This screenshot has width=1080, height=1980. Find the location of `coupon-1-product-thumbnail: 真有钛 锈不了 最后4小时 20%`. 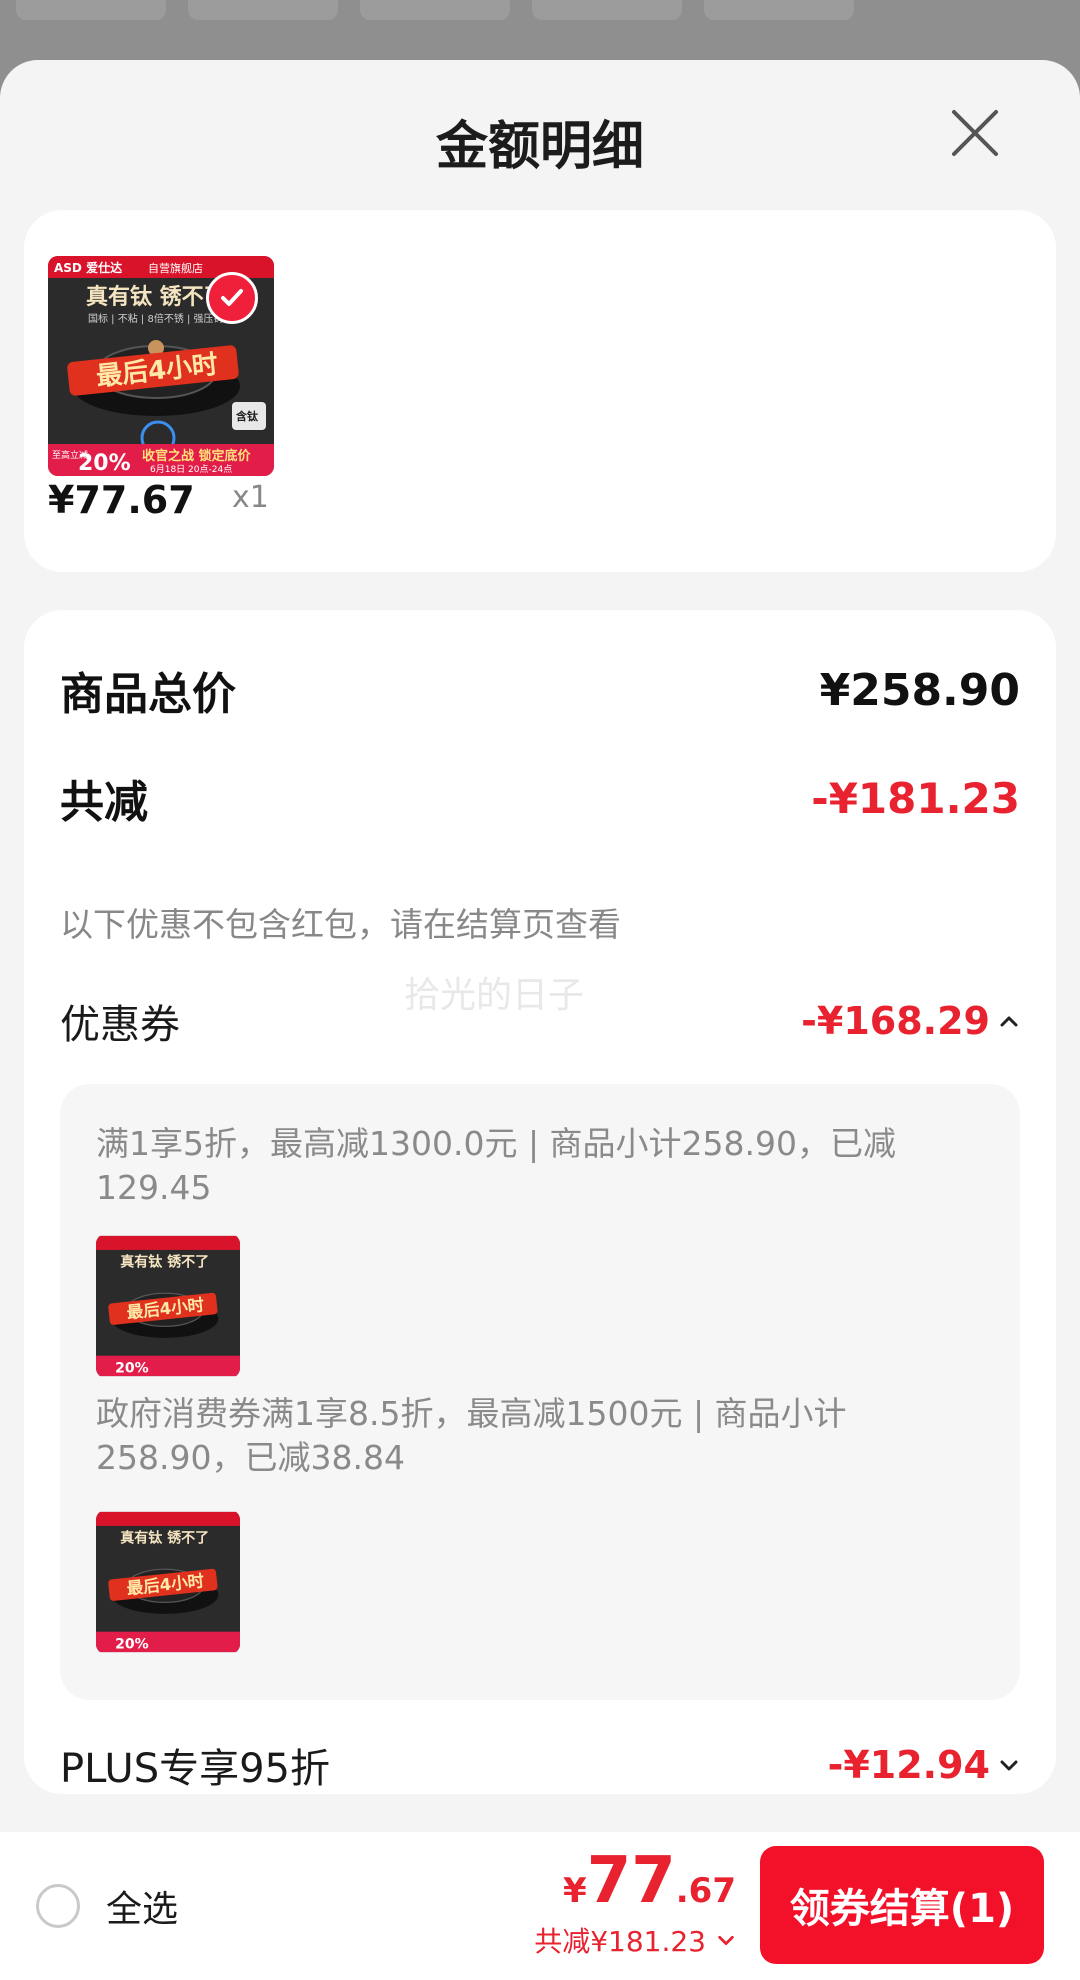

coupon-1-product-thumbnail: 真有钛 锈不了 最后4小时 20% is located at coordinates (168, 1306).